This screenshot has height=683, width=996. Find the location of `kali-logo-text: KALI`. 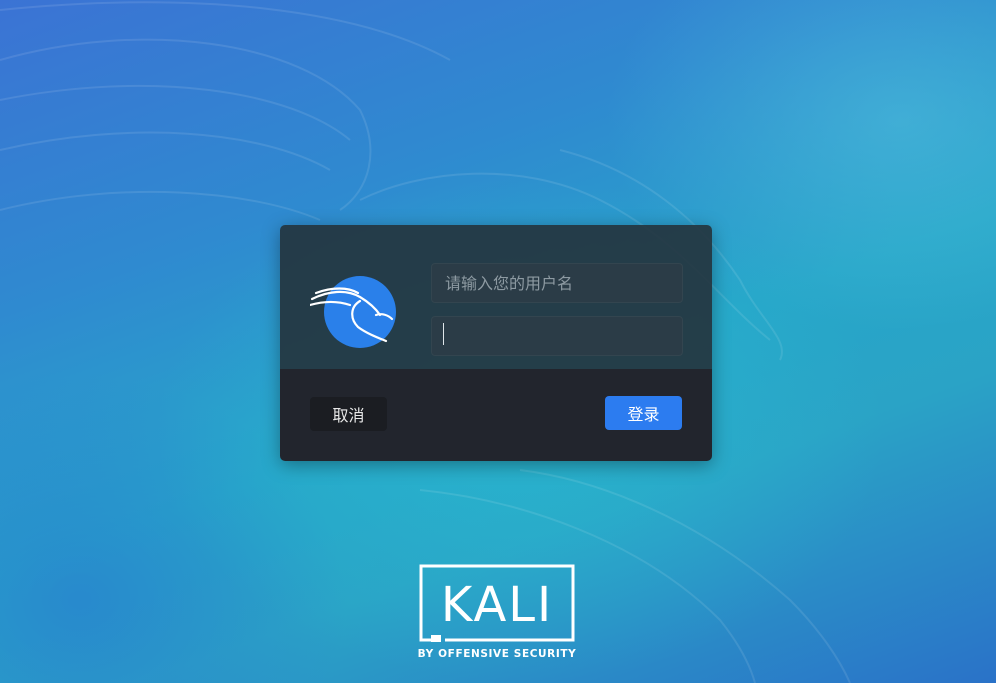

kali-logo-text: KALI is located at coordinates (497, 605).